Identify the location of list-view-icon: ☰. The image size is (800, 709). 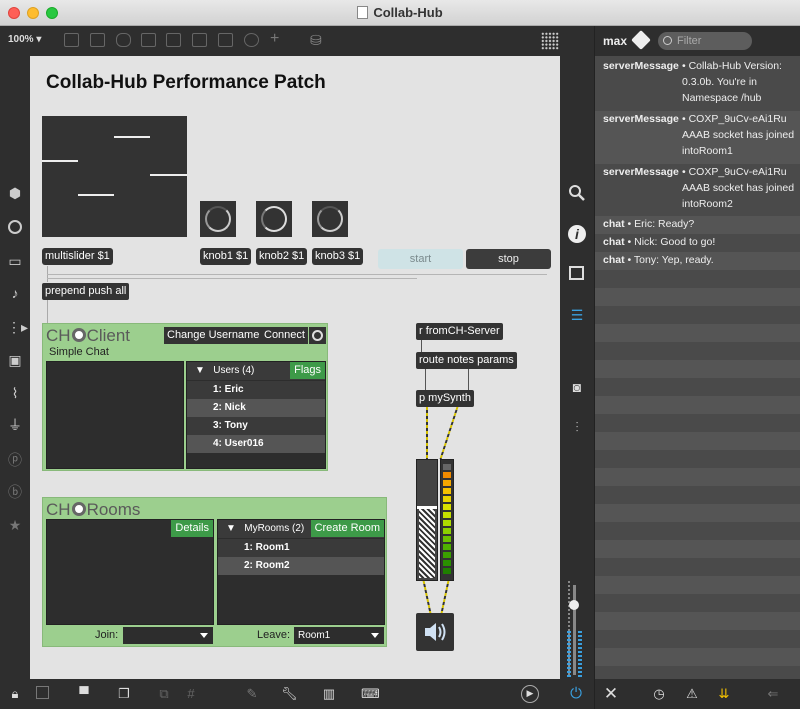
(577, 315).